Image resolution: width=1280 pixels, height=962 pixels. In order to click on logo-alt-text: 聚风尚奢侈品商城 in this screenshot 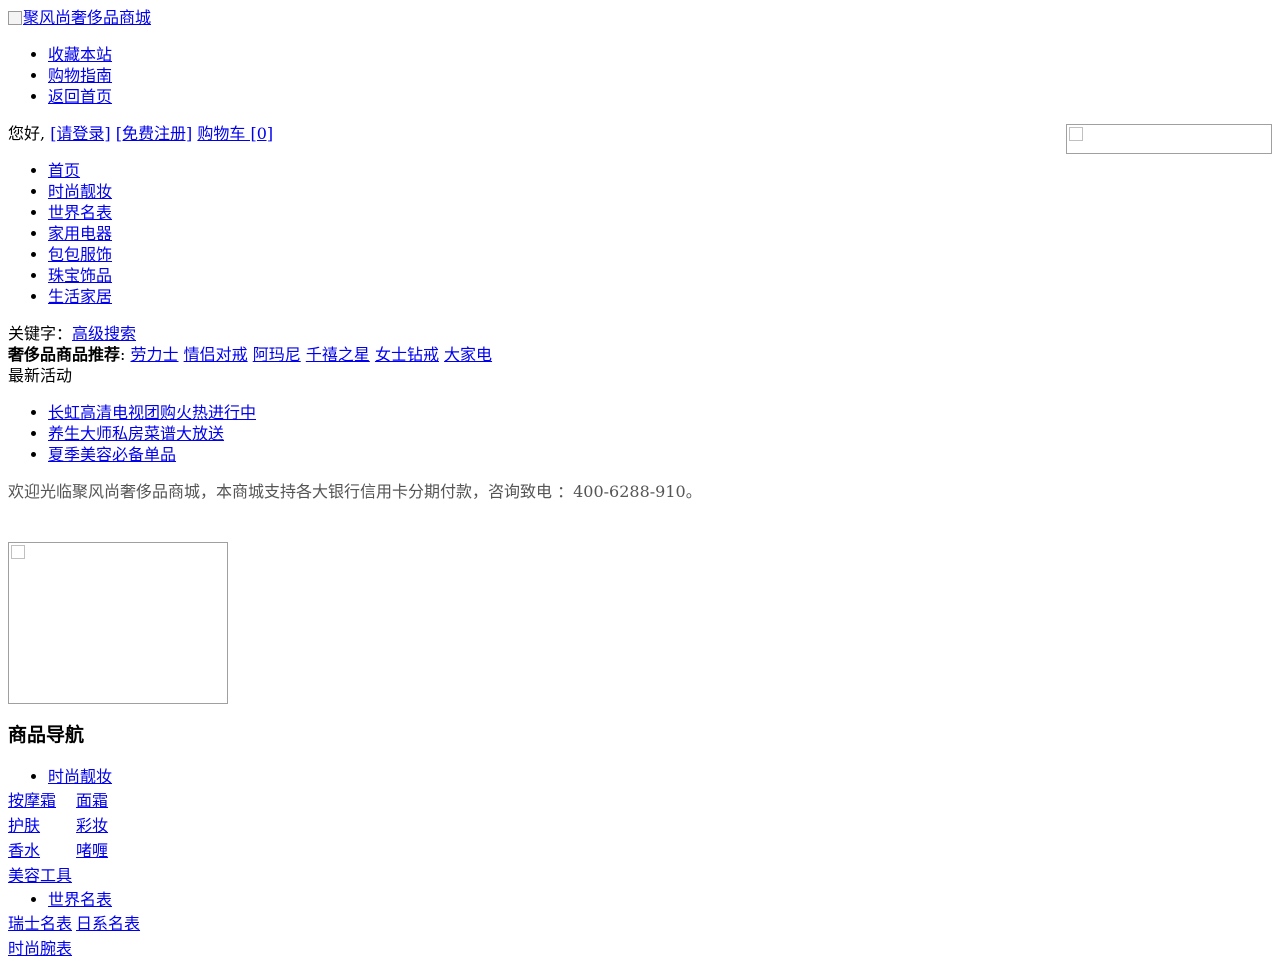, I will do `click(87, 17)`.